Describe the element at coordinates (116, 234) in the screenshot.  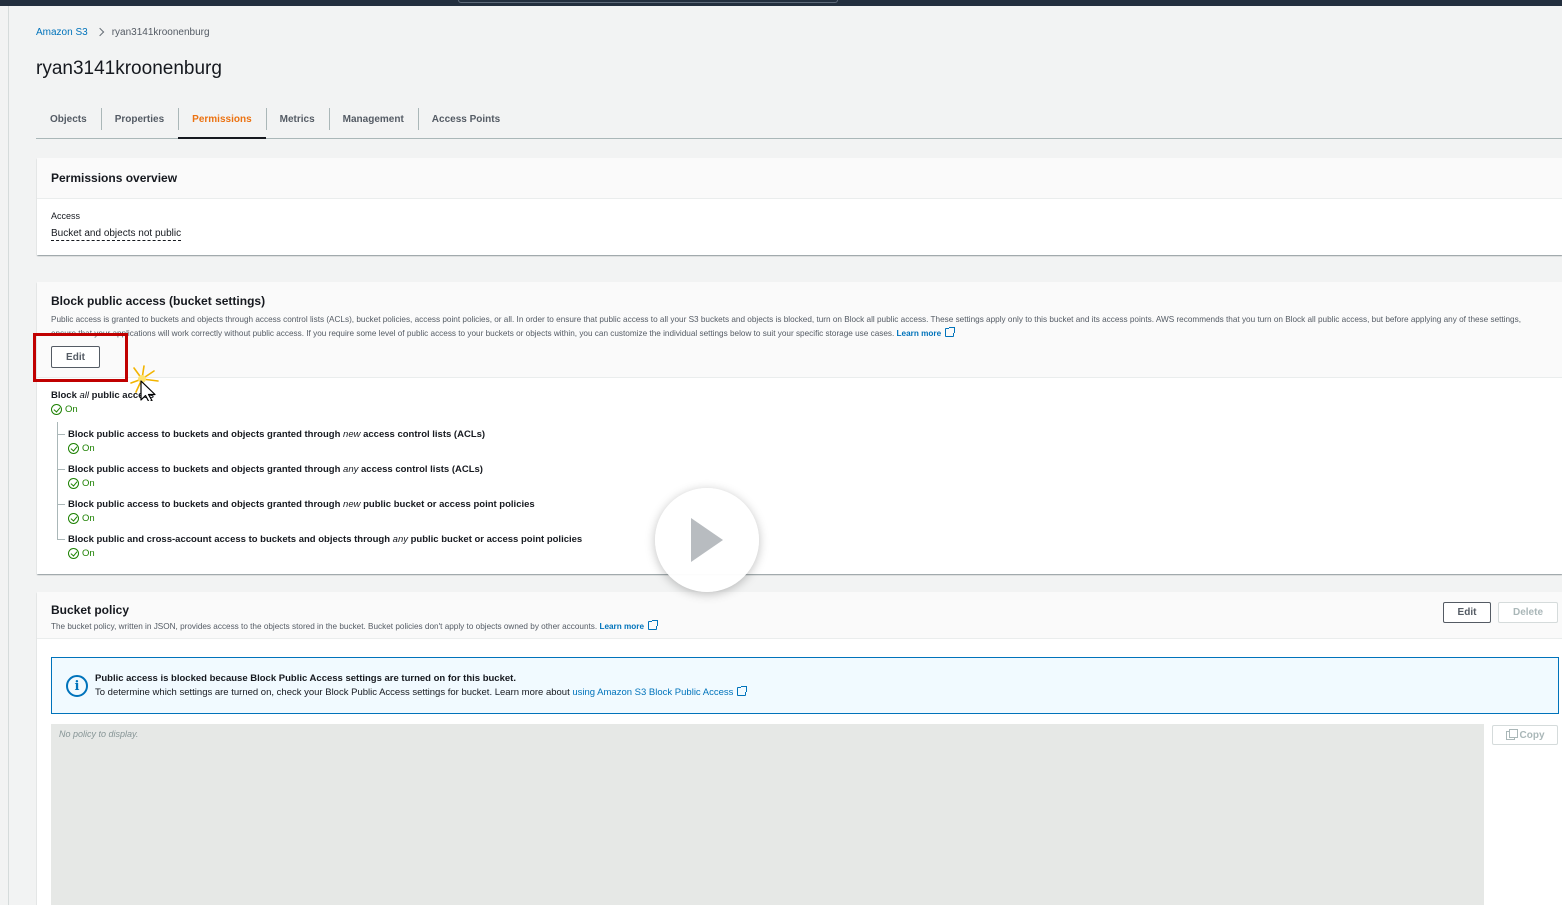
I see `access-value: Bucket and objects not public` at that location.